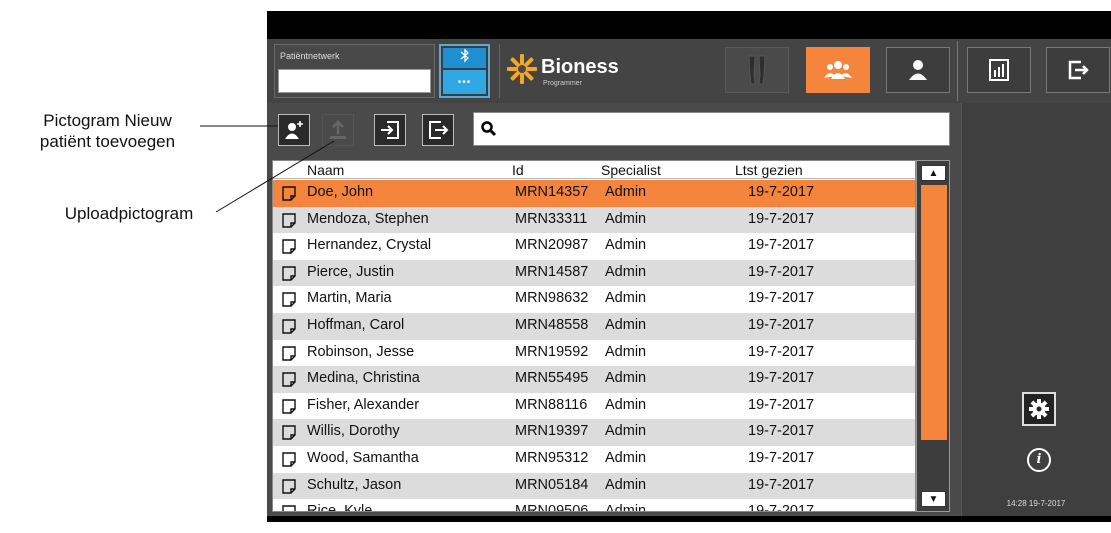 This screenshot has height=533, width=1111. What do you see at coordinates (552, 431) in the screenshot?
I see `cell-id: MRN19397` at bounding box center [552, 431].